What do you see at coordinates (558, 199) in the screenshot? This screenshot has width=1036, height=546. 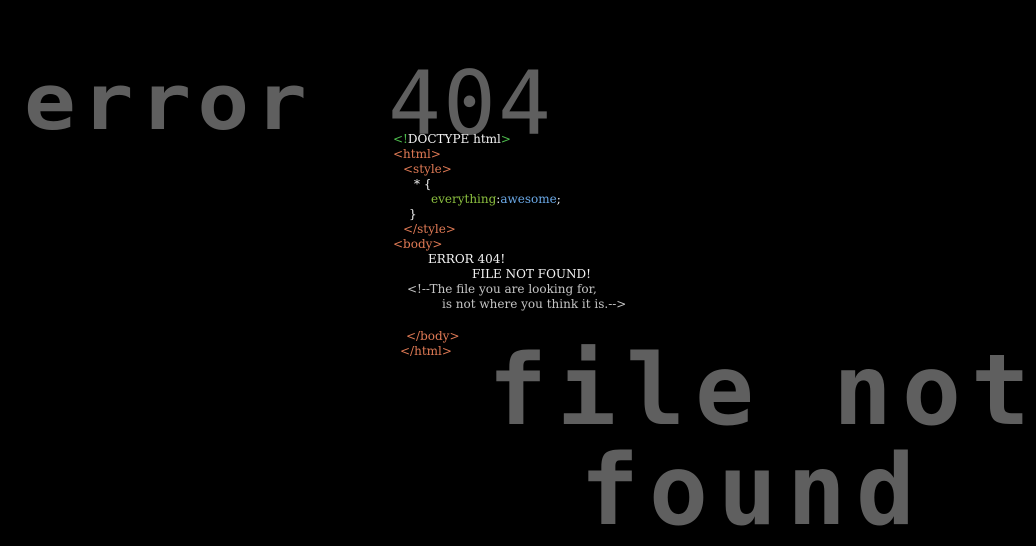 I see `css-semicolon: ;` at bounding box center [558, 199].